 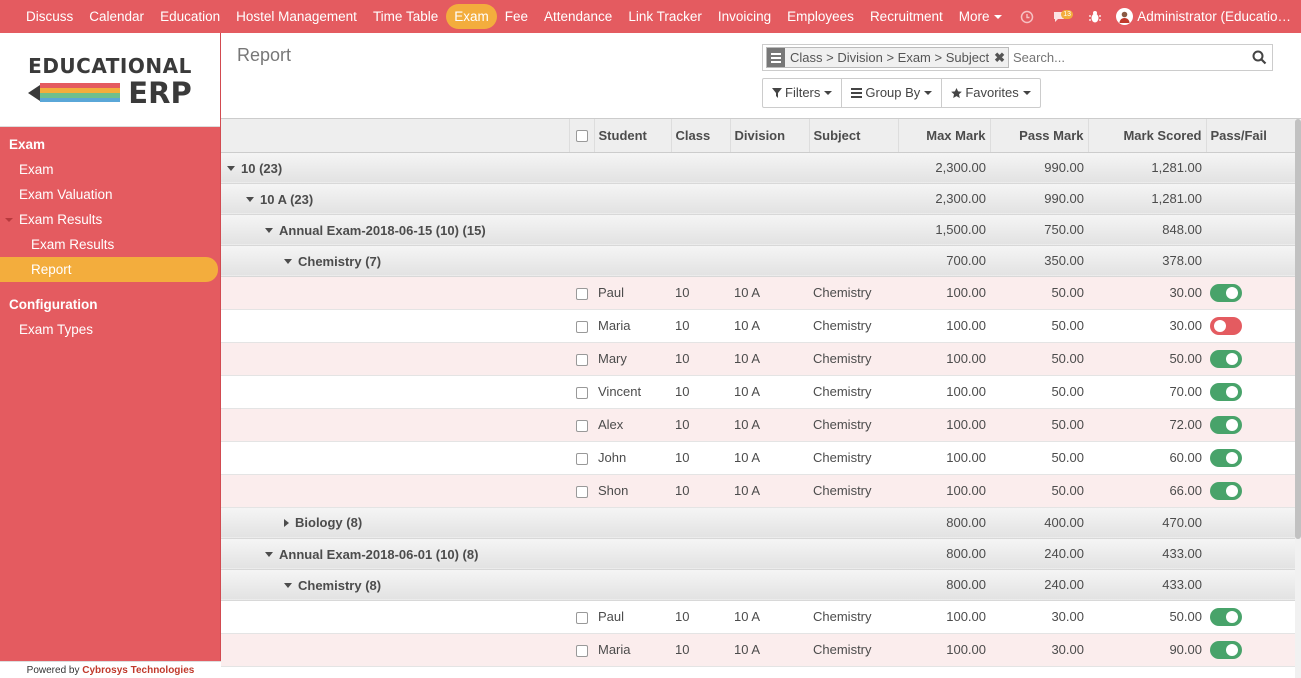 I want to click on menu-recruitment: Recruitment, so click(x=906, y=16).